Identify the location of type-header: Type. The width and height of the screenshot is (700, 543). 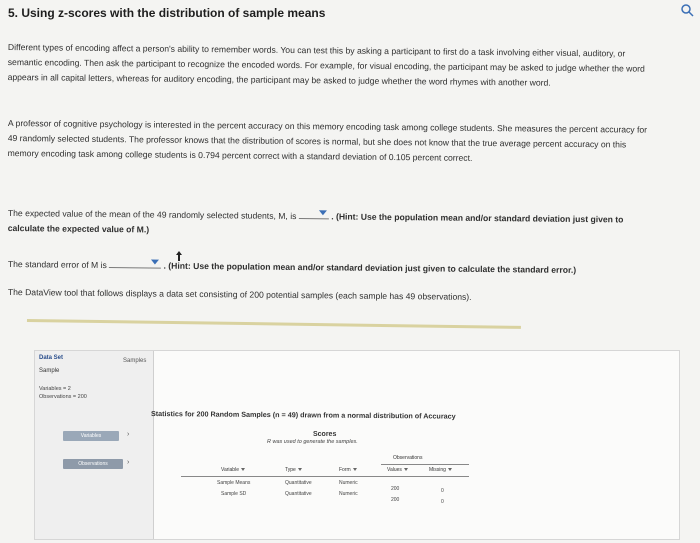
(293, 470).